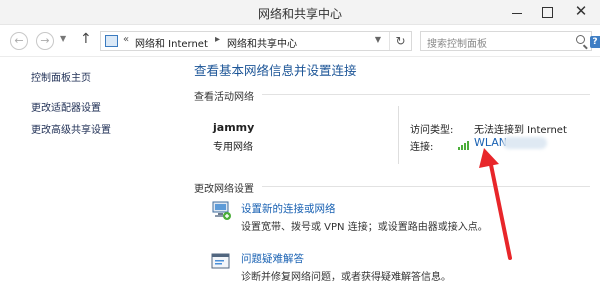 This screenshot has height=295, width=600. I want to click on title-bar: 网络和共享中心 ✕, so click(300, 12).